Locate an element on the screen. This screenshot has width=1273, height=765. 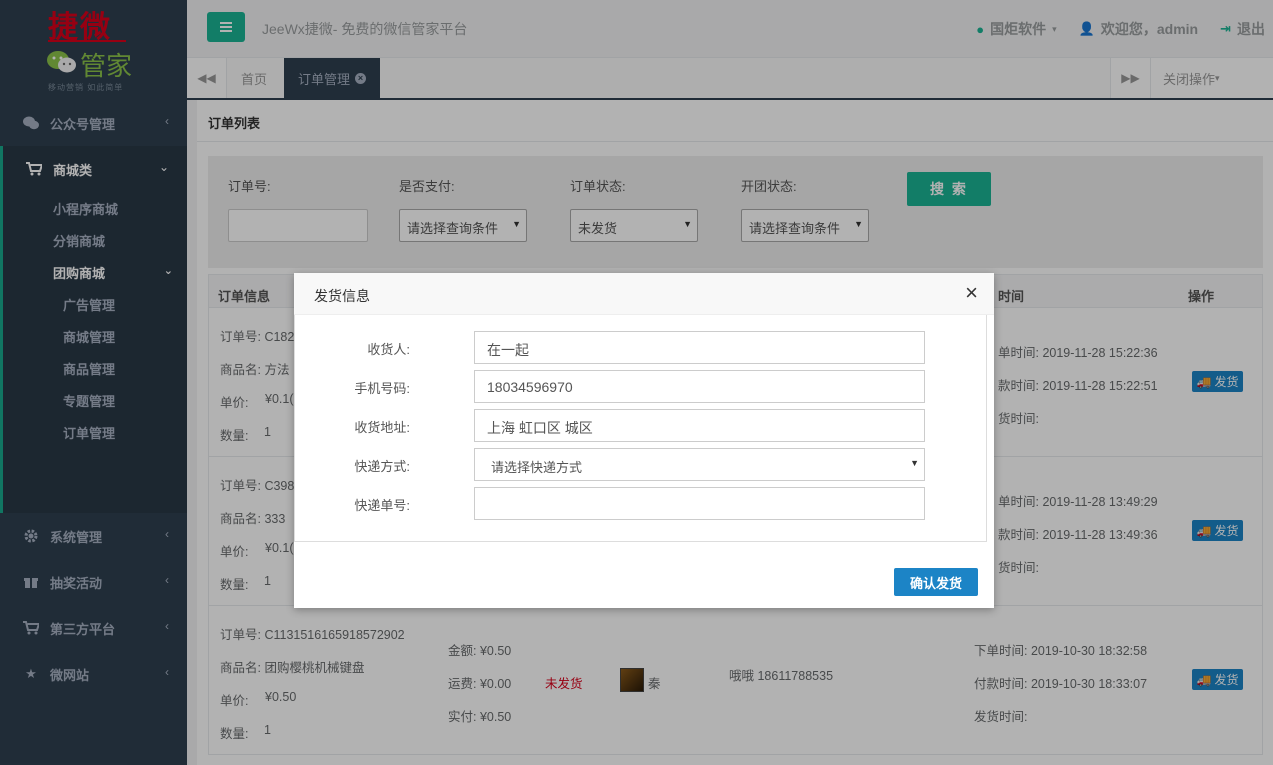
express-label: 快递方式: is located at coordinates (382, 466).